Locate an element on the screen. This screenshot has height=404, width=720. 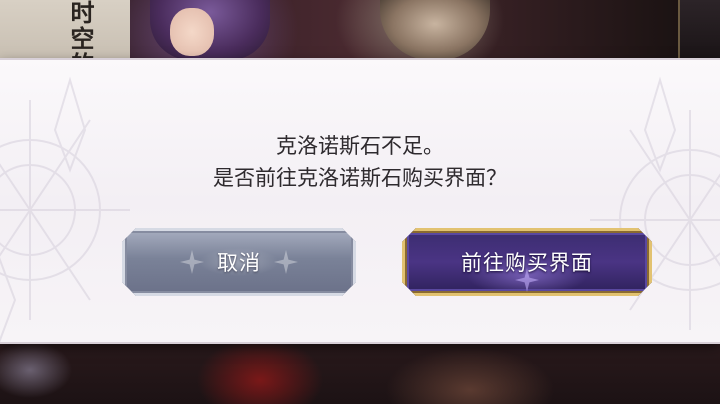
background-character-armored is located at coordinates (435, 30).